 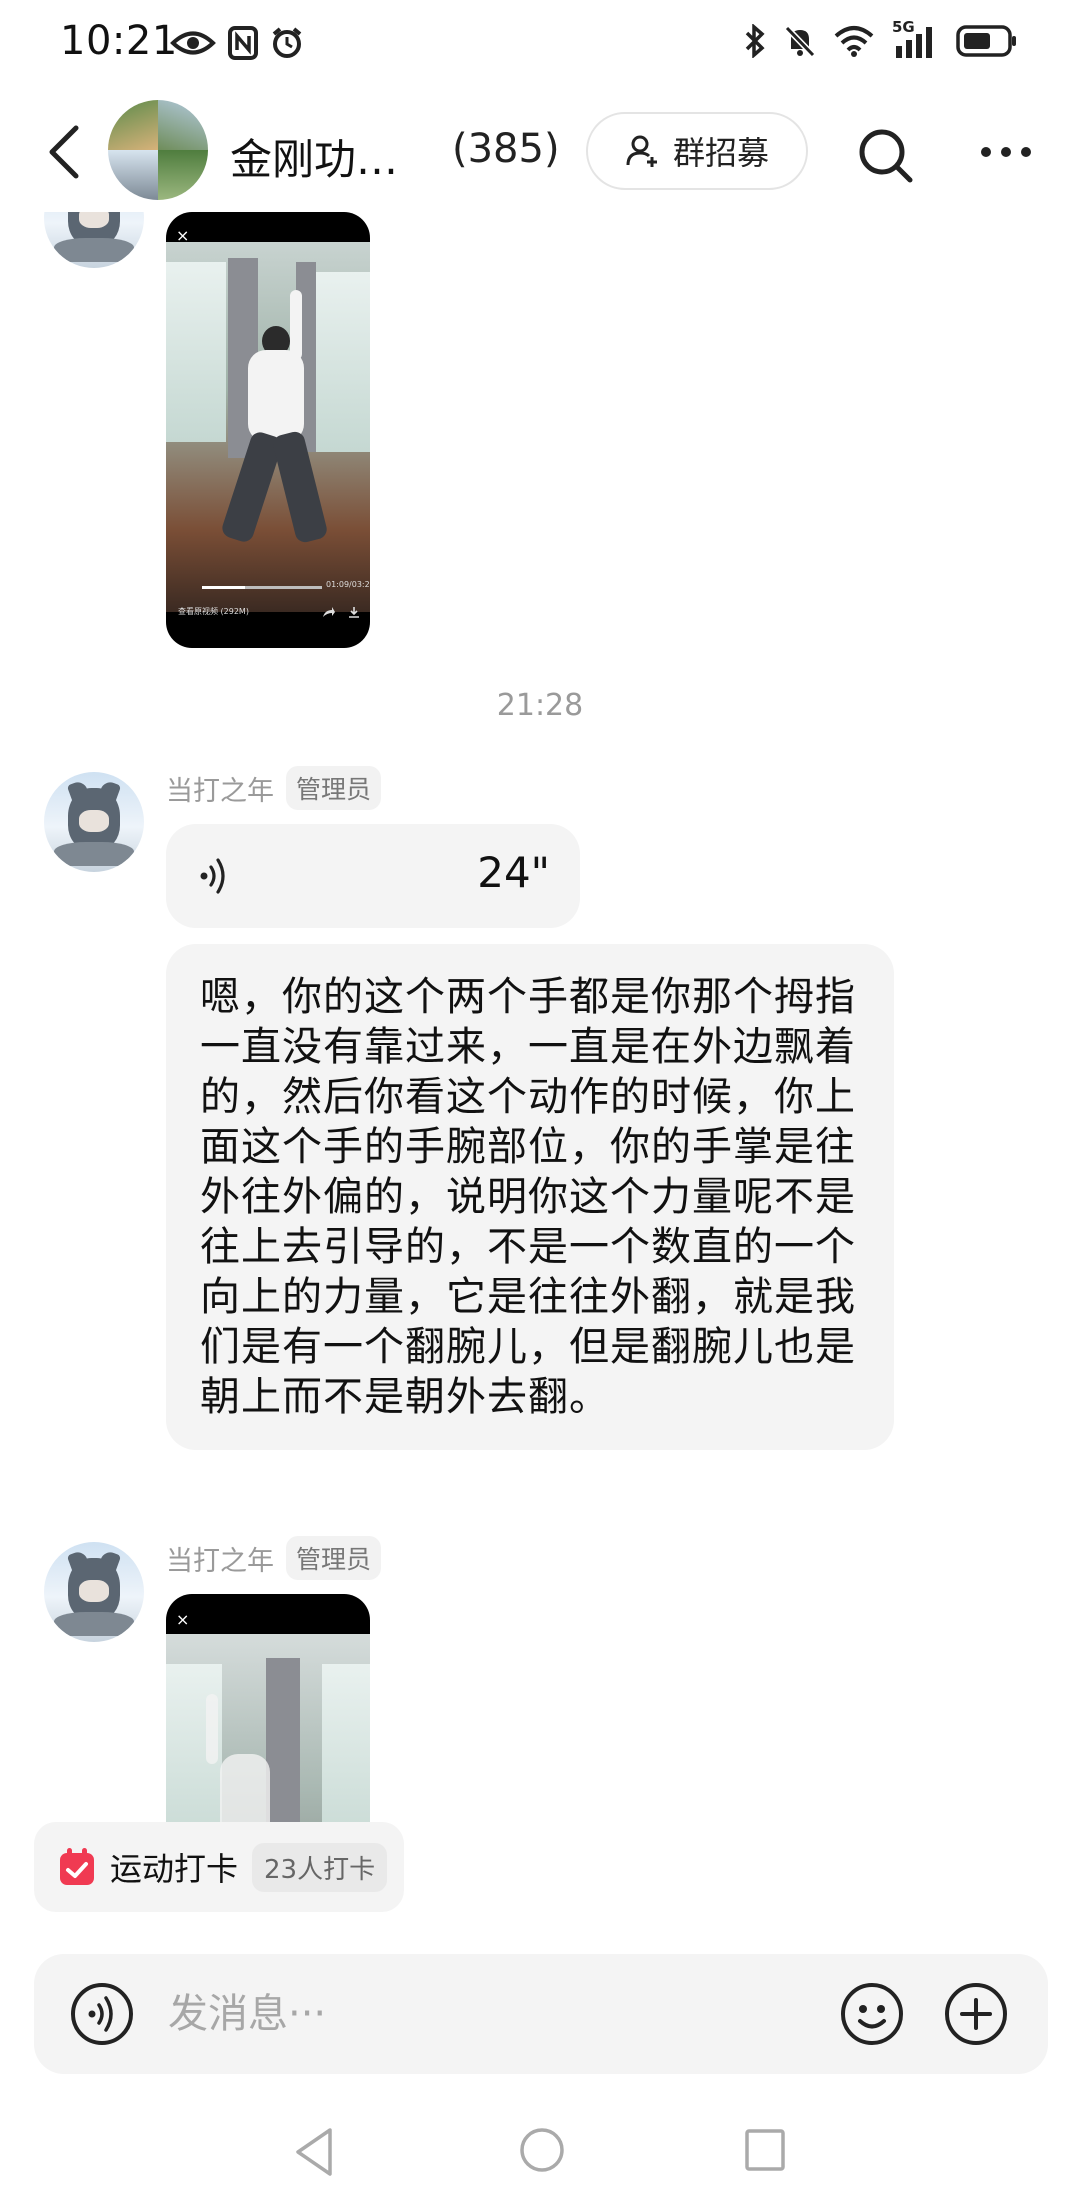 What do you see at coordinates (720, 153) in the screenshot?
I see `recruit-label: 群招募` at bounding box center [720, 153].